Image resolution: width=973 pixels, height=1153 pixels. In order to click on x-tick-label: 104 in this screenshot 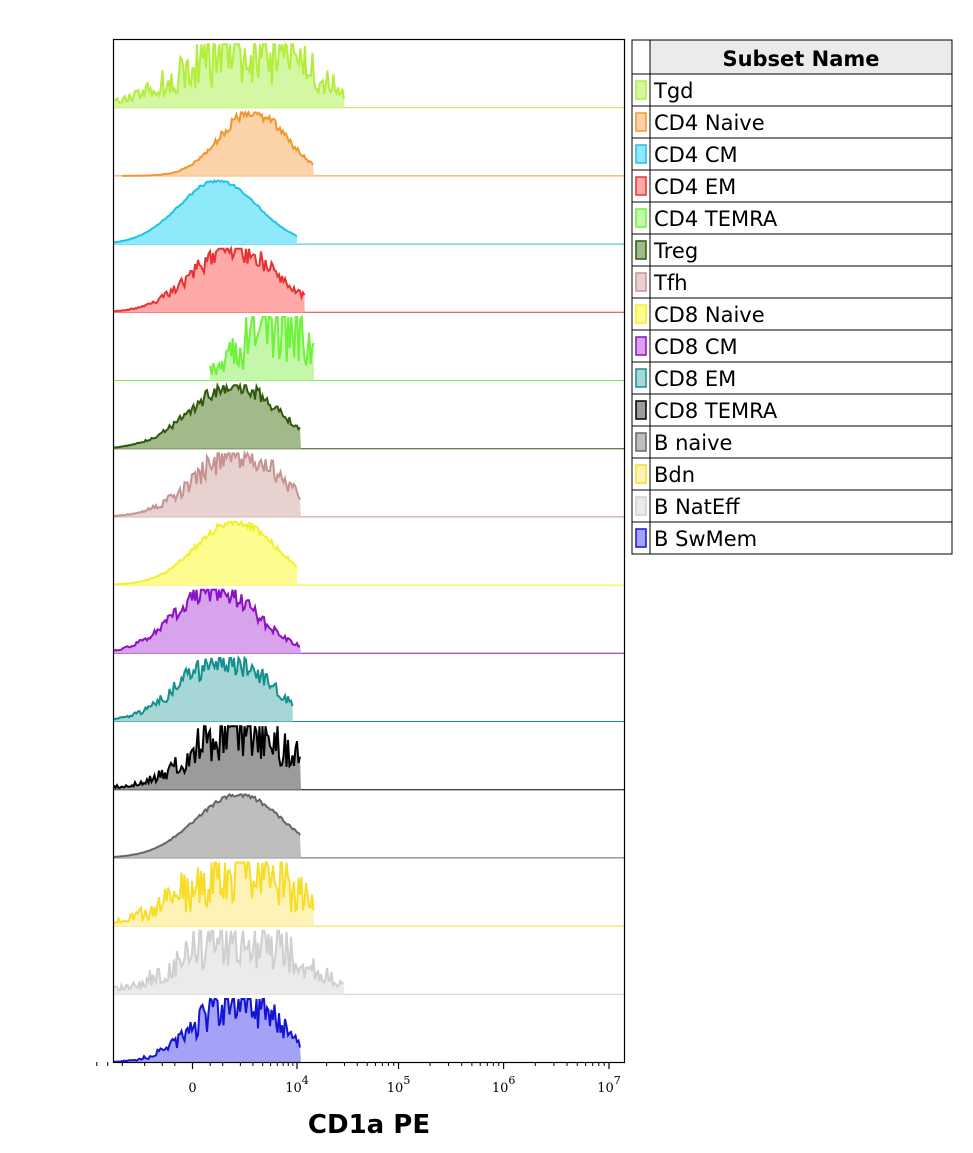, I will do `click(297, 1085)`.